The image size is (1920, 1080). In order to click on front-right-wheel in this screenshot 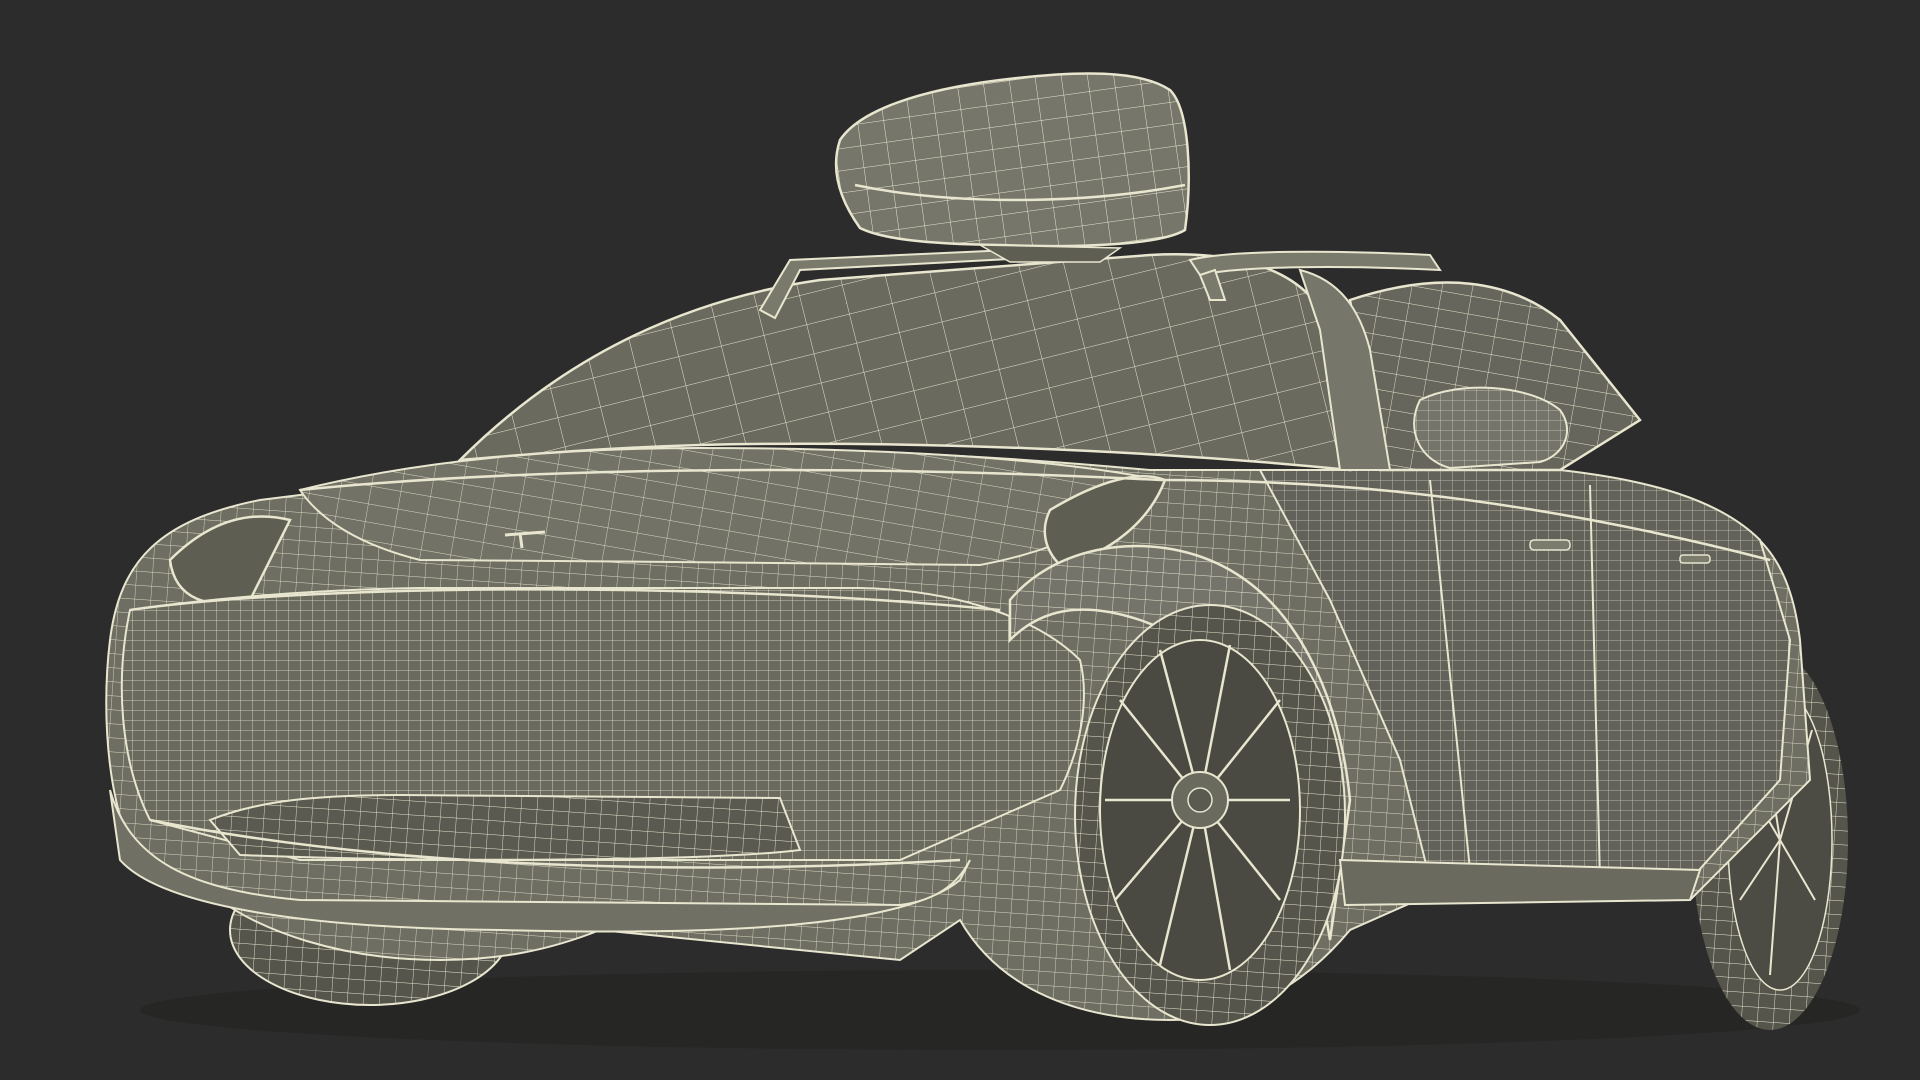, I will do `click(1210, 815)`.